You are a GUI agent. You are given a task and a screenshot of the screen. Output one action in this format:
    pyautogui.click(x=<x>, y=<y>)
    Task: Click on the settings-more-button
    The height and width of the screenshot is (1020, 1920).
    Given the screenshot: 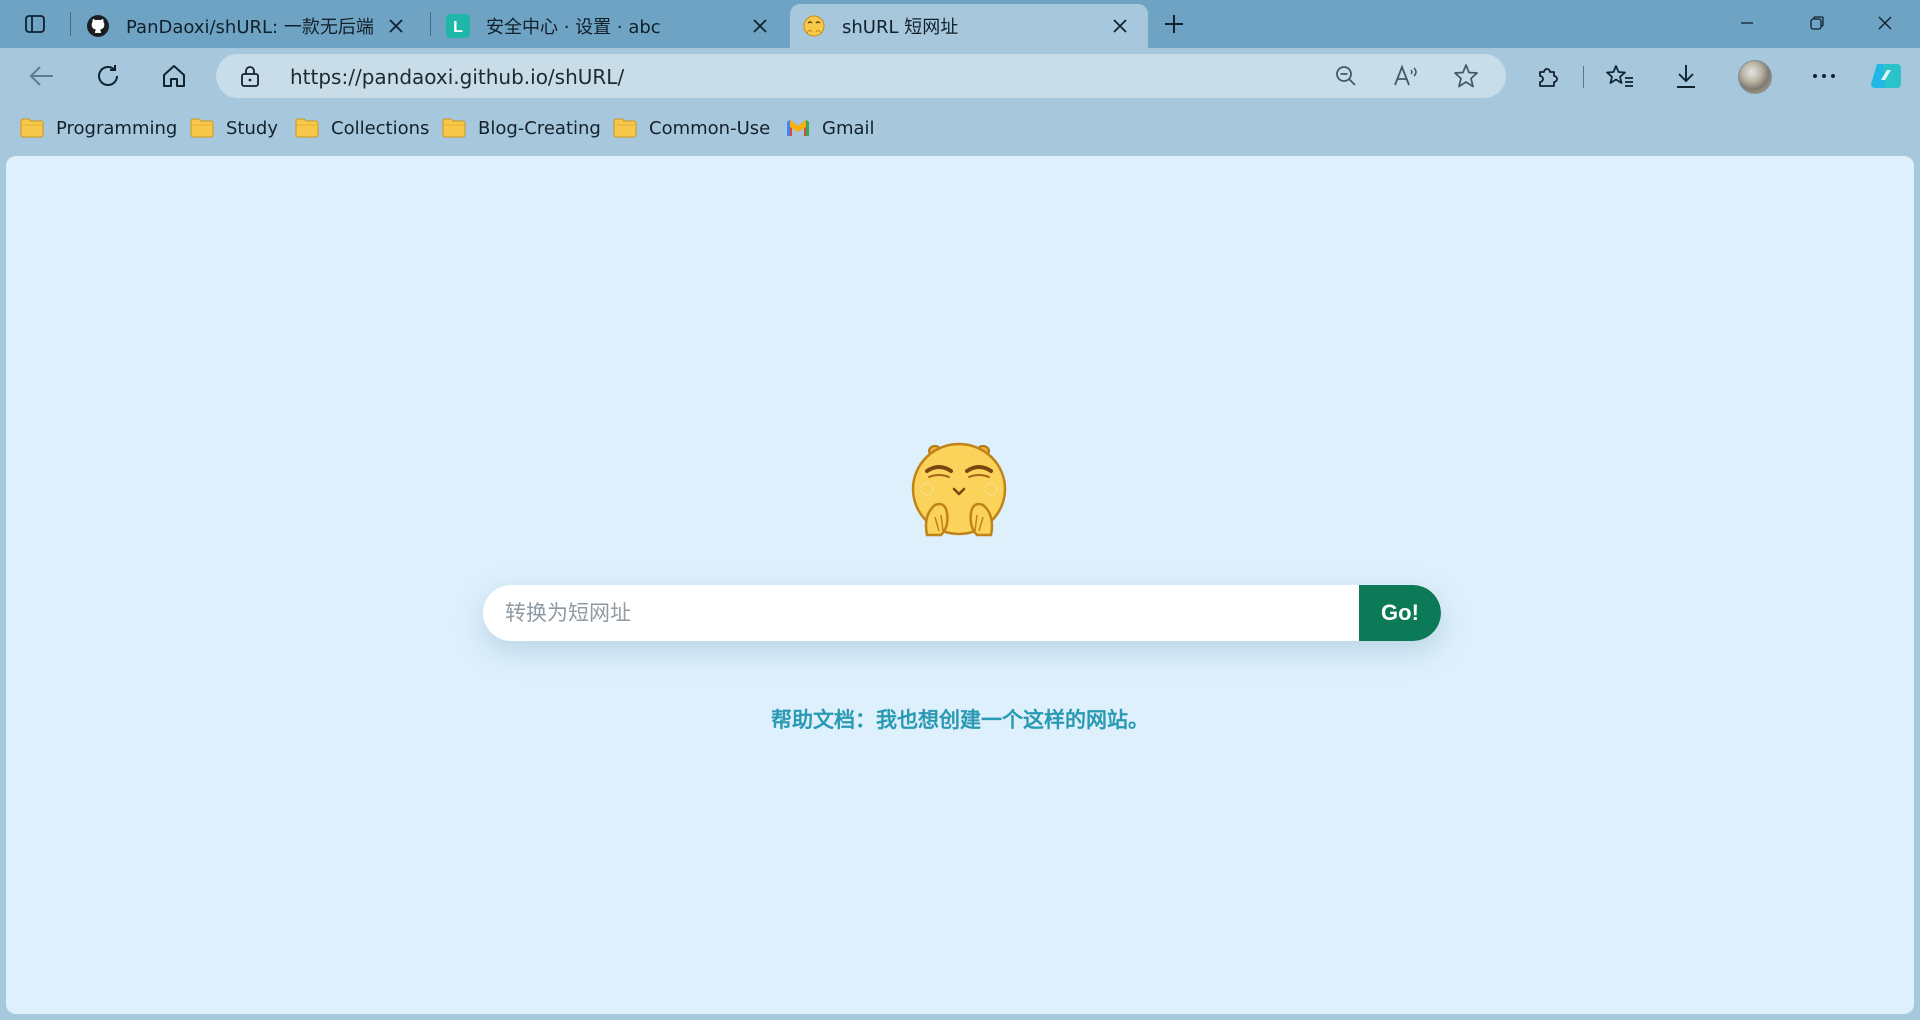 What is the action you would take?
    pyautogui.click(x=1824, y=76)
    